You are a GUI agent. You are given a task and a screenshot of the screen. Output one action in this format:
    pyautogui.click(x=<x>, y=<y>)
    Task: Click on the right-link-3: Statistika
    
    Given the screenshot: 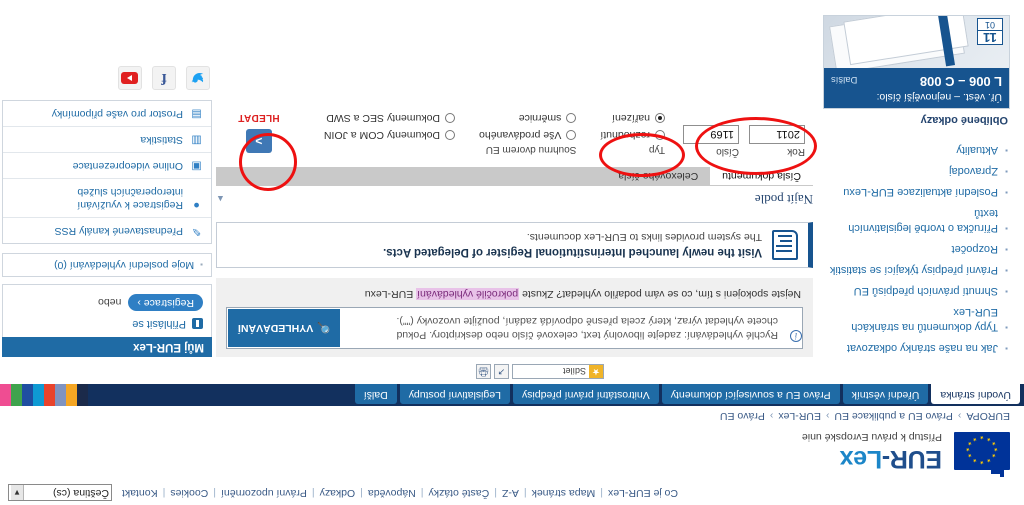 What is the action you would take?
    pyautogui.click(x=161, y=140)
    